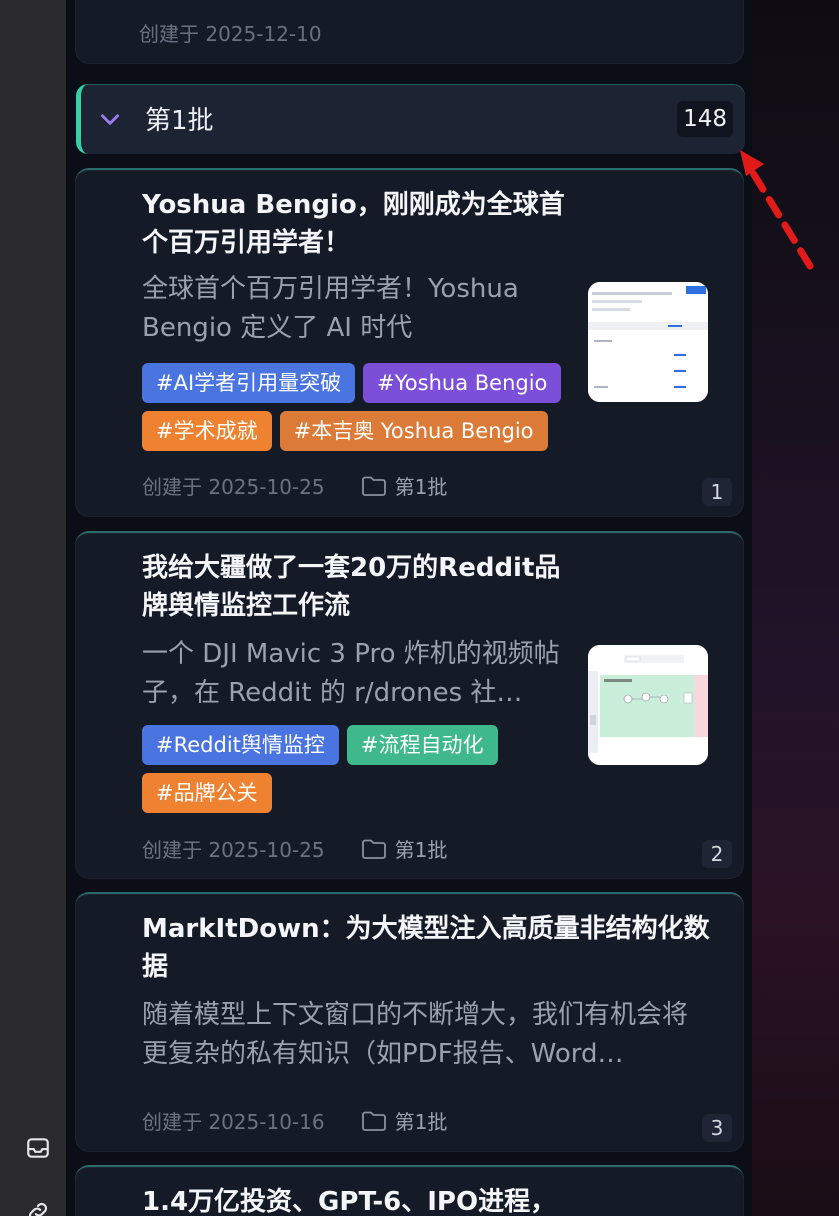 The image size is (839, 1216). What do you see at coordinates (705, 119) in the screenshot?
I see `group-count-badge: 148` at bounding box center [705, 119].